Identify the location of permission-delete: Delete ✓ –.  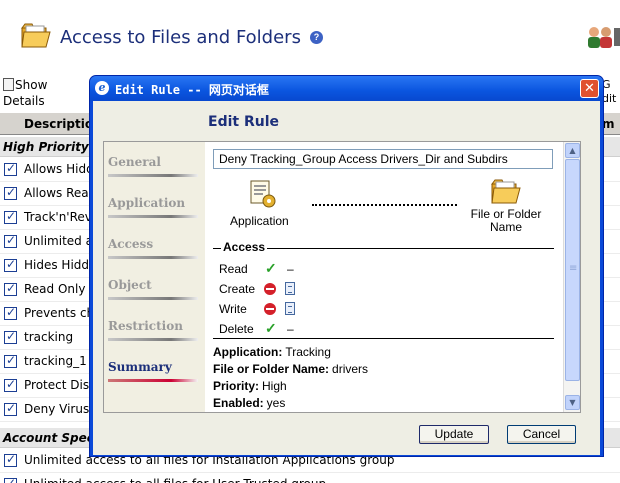
(256, 328).